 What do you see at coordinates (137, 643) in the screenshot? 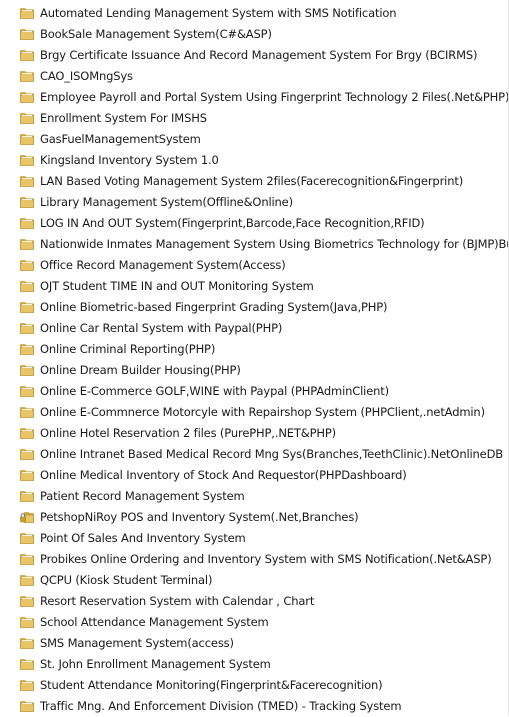
I see `folder-name: SMS Management System(access)` at bounding box center [137, 643].